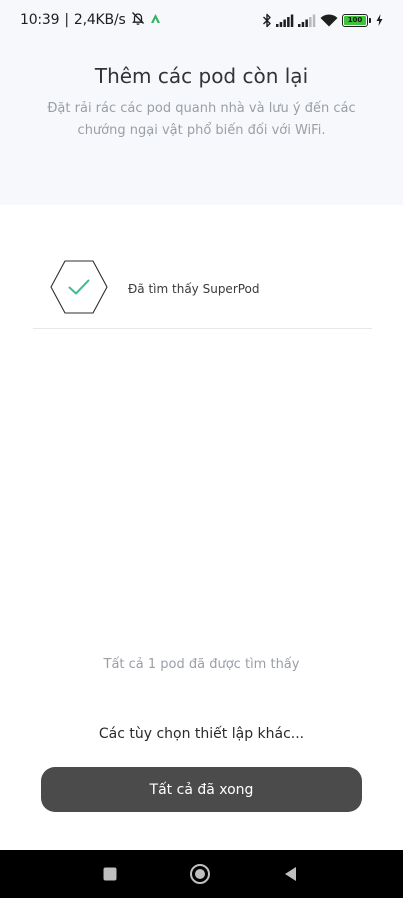  I want to click on home-icon, so click(200, 874).